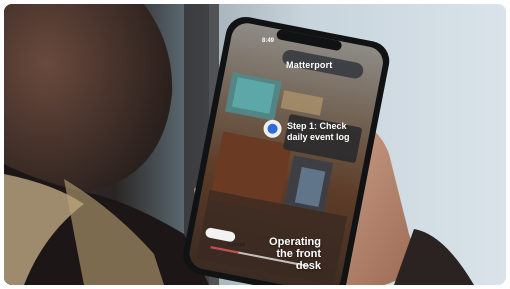  What do you see at coordinates (295, 254) in the screenshot?
I see `tour-title: Operating the front desk` at bounding box center [295, 254].